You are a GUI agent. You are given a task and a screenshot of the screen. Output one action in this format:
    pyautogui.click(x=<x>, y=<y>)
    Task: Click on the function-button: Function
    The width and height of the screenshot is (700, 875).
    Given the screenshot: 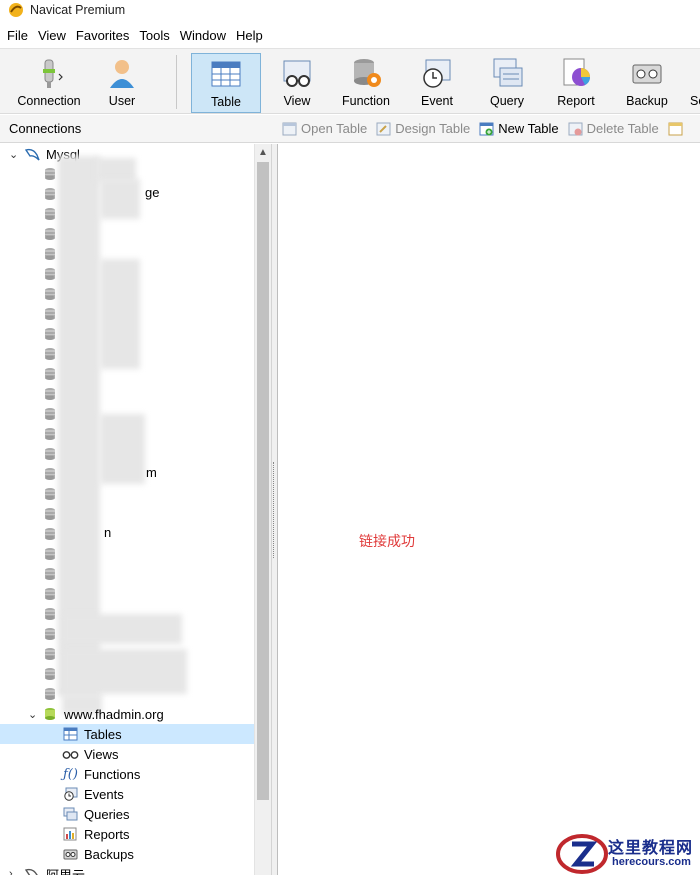 What is the action you would take?
    pyautogui.click(x=366, y=83)
    